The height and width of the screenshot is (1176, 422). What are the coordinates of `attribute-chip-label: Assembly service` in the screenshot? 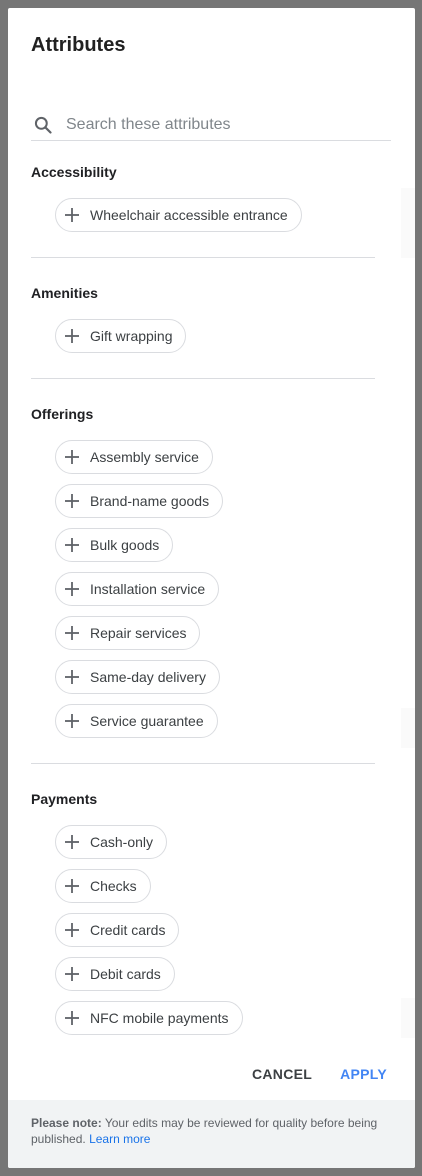 It's located at (144, 457).